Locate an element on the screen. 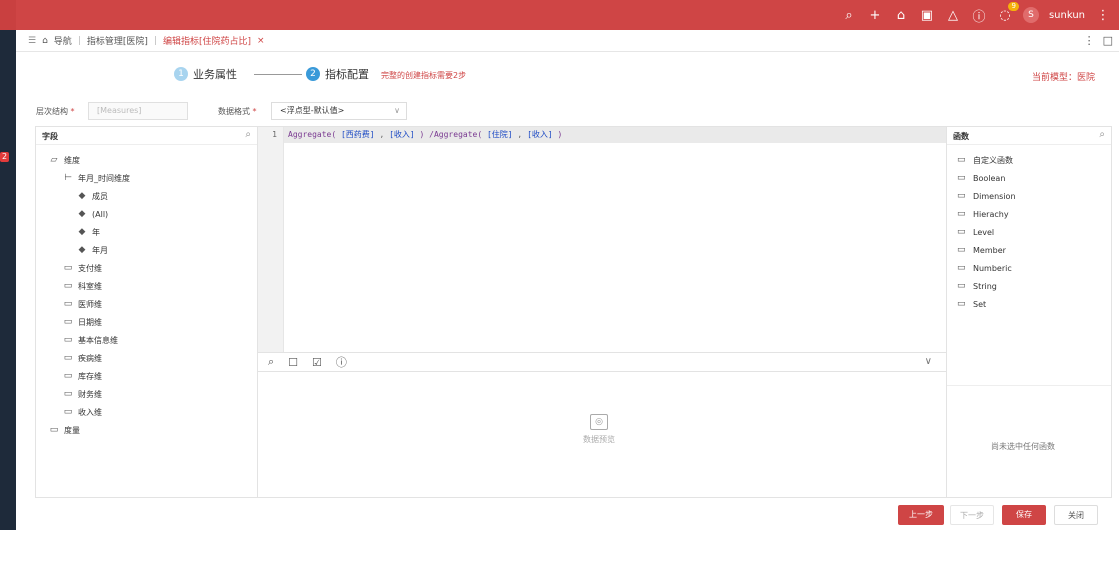 Image resolution: width=1119 pixels, height=563 pixels. tab-bar: ☰ ⌂ 导航 | 指标管理[医院] | 编辑指标[住院药占比] × ⋮ □ is located at coordinates (567, 41).